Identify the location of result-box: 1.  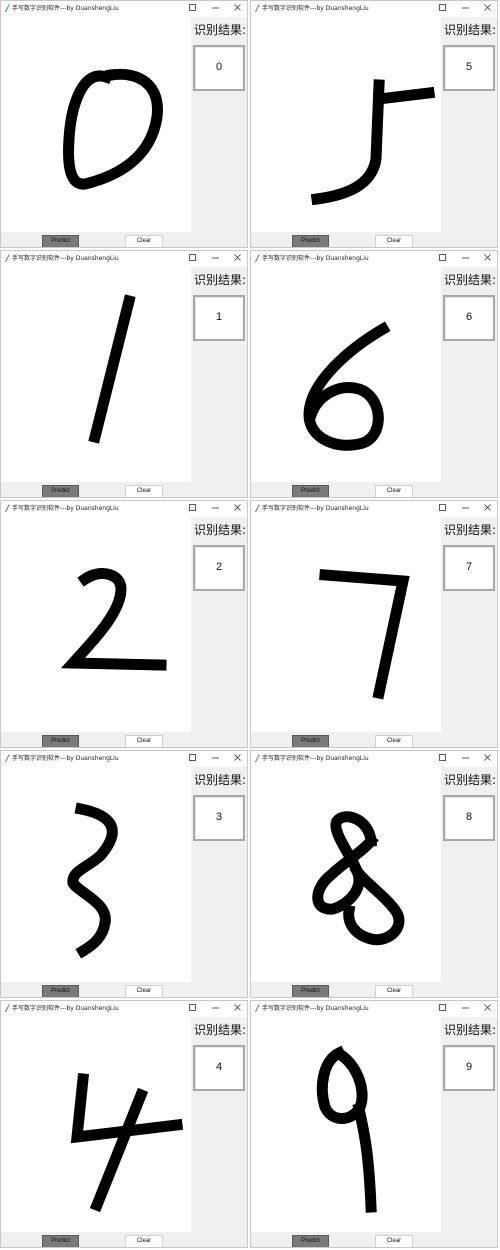
(219, 318).